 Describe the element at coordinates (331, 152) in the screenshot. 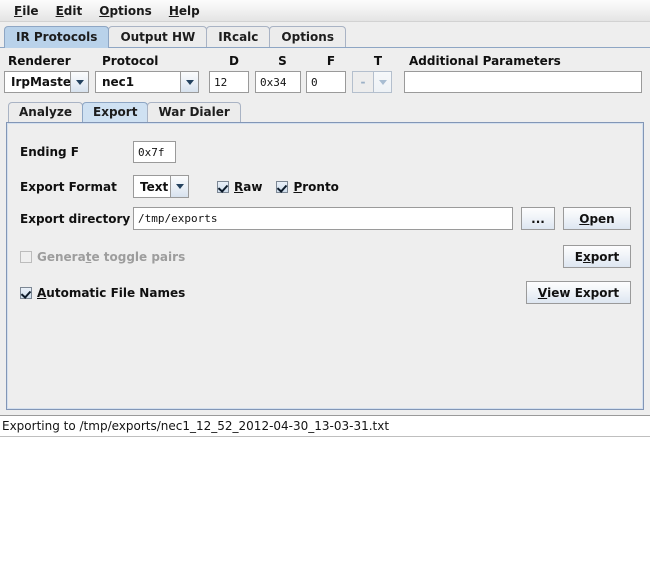

I see `ending-f-row: Ending F 0x7f` at that location.